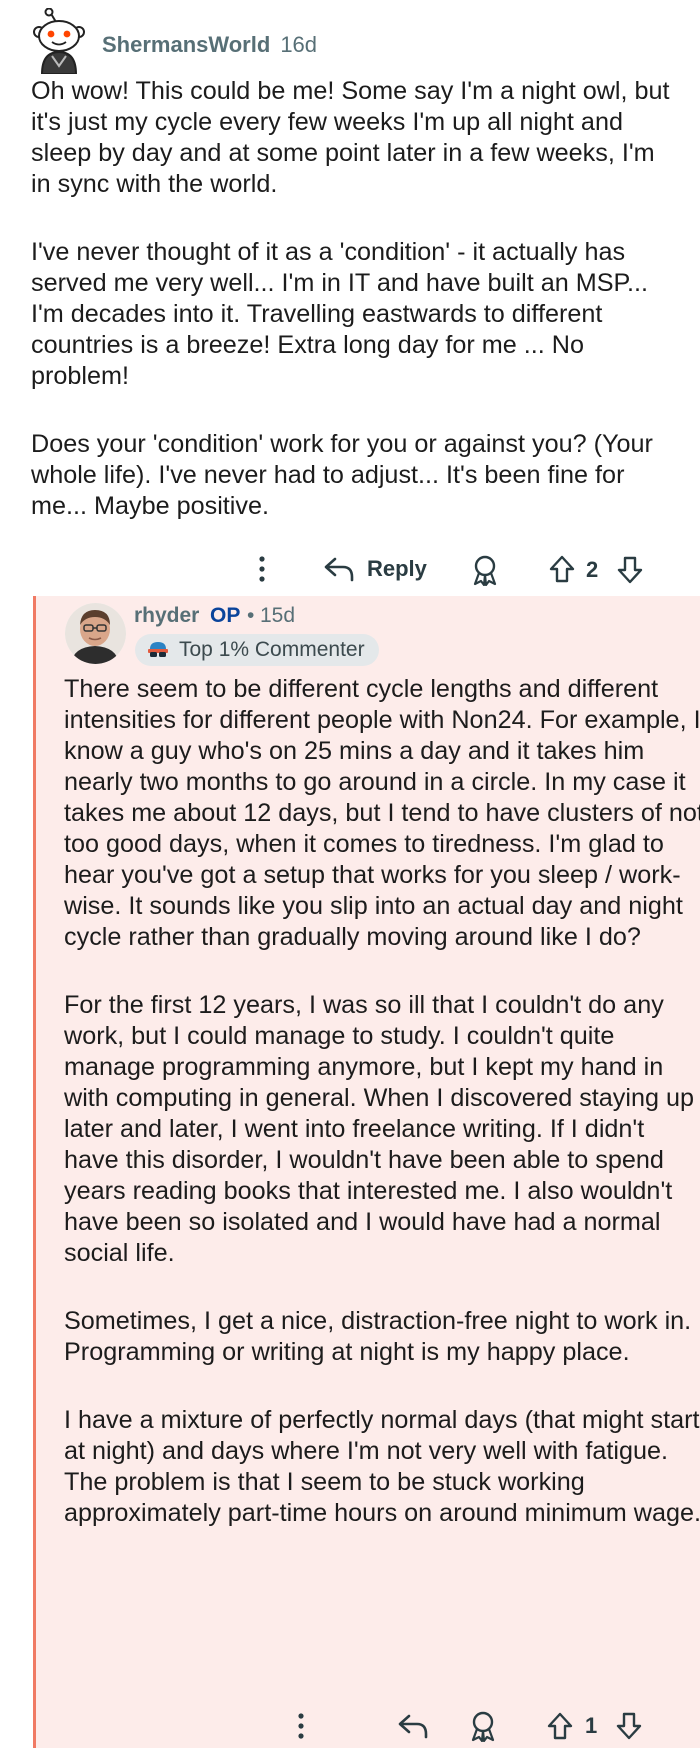 The image size is (700, 1748). I want to click on user-flair-badge: Top 1% Commenter, so click(257, 650).